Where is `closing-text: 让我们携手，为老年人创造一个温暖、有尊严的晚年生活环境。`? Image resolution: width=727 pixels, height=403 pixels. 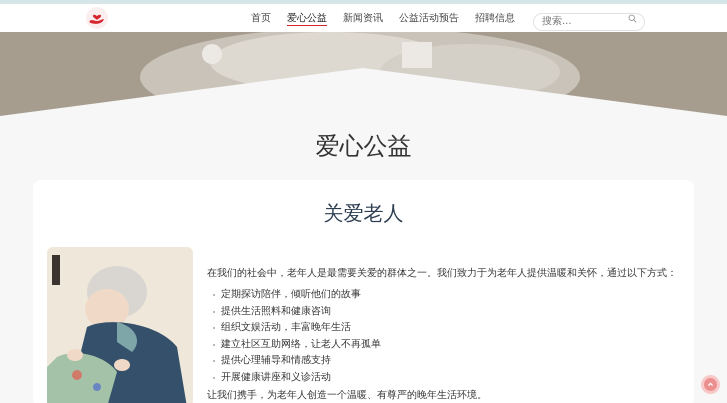
closing-text: 让我们携手，为老年人创造一个温暖、有尊严的晚年生活环境。 is located at coordinates (347, 396).